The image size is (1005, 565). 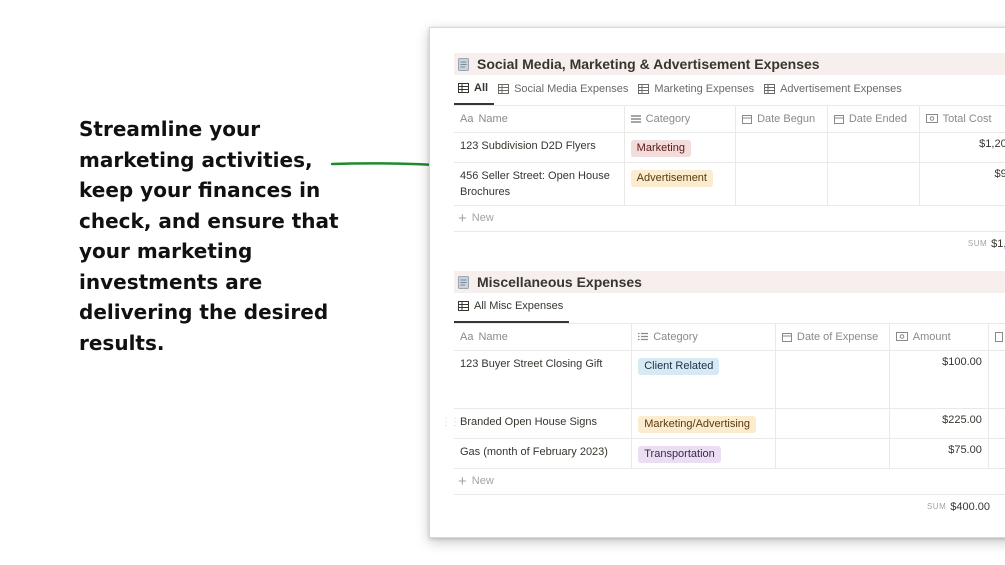 I want to click on database-title-text: Miscellaneous Expenses, so click(x=559, y=282).